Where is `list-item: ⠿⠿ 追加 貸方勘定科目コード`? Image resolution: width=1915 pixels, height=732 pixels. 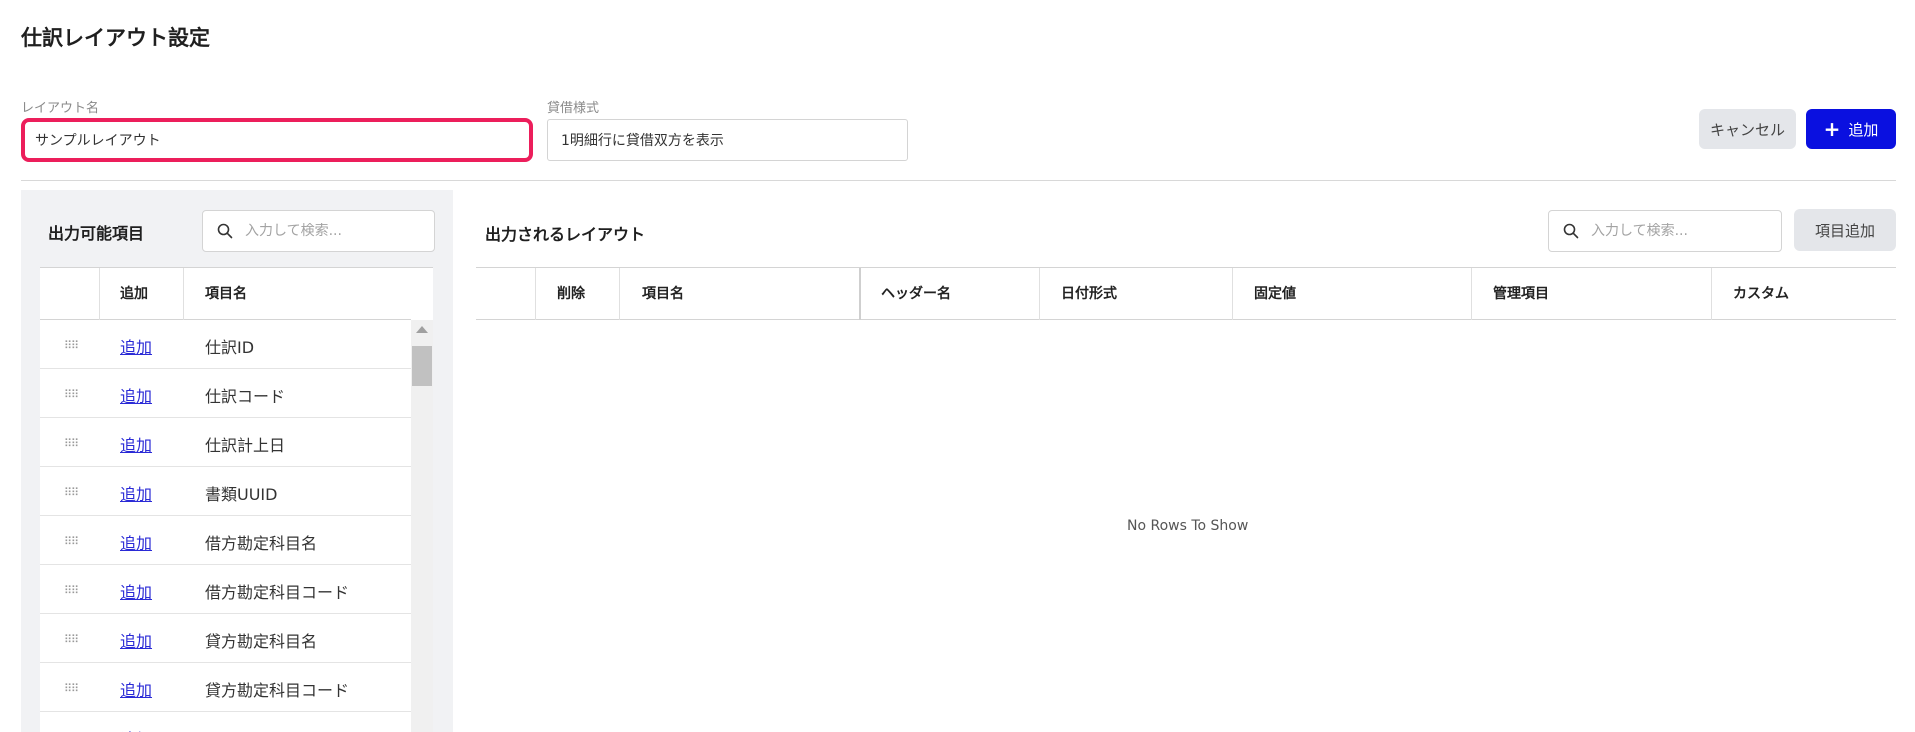 list-item: ⠿⠿ 追加 貸方勘定科目コード is located at coordinates (225, 687).